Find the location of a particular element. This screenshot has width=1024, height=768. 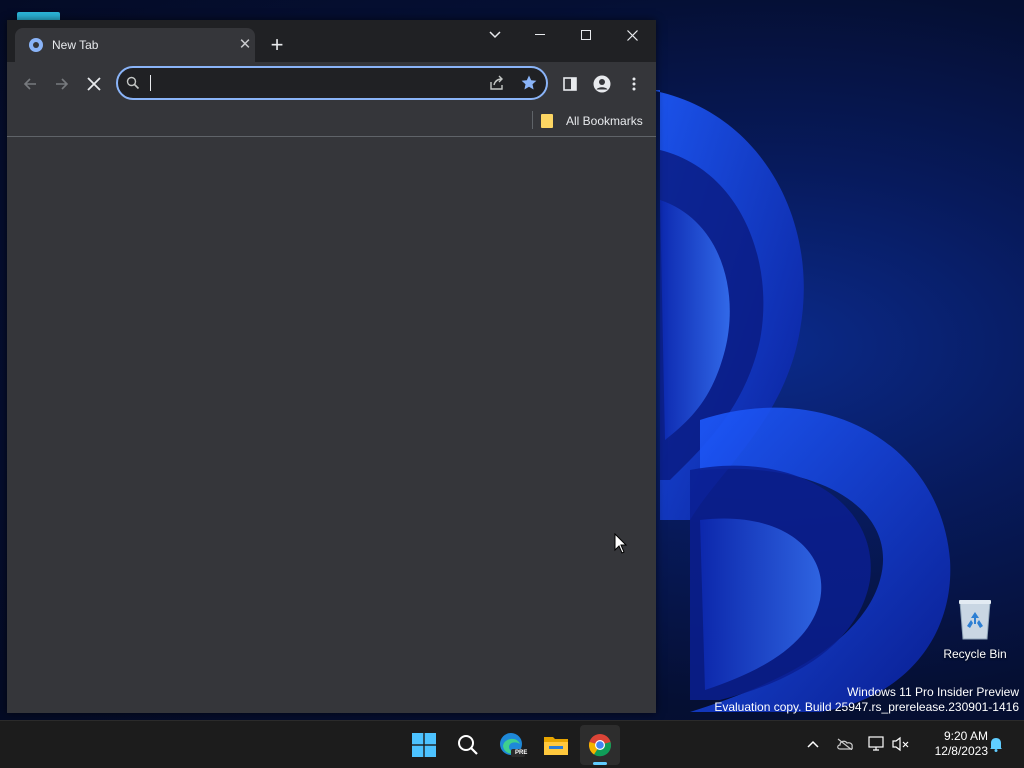

side-panel-icon is located at coordinates (570, 84).